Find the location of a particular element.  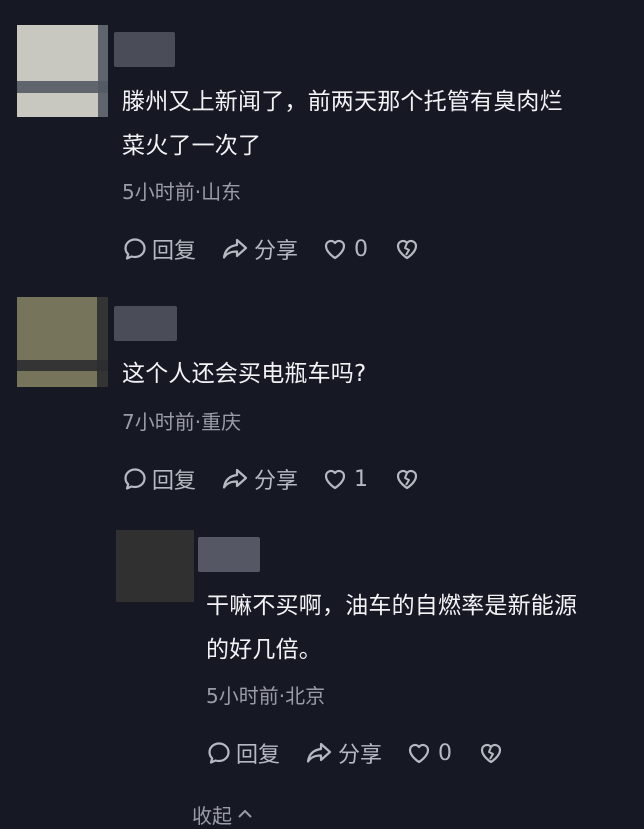

like-count: 1 is located at coordinates (361, 479).